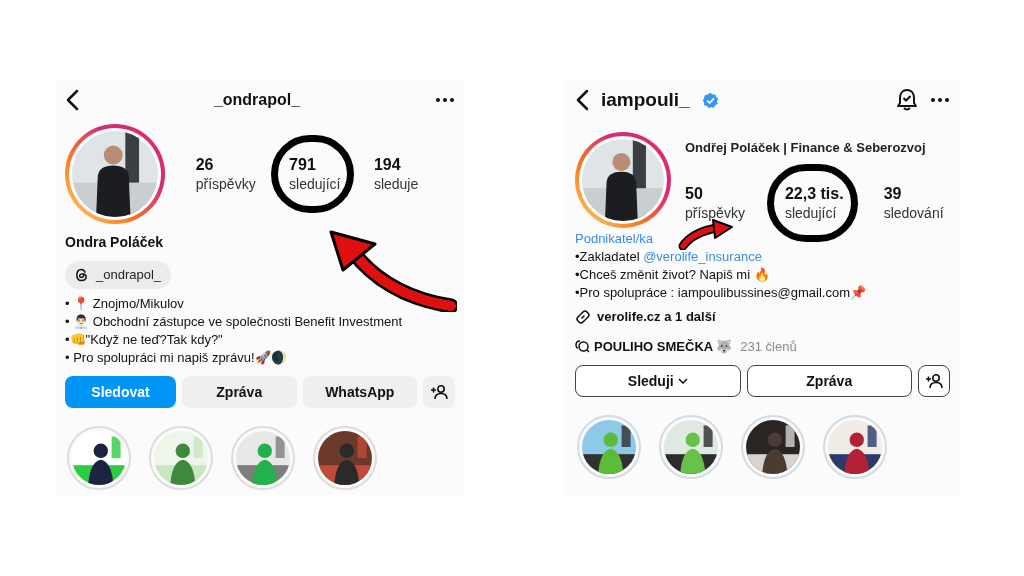 The height and width of the screenshot is (576, 1024). I want to click on website-link: verolife.cz a 1 další, so click(656, 317).